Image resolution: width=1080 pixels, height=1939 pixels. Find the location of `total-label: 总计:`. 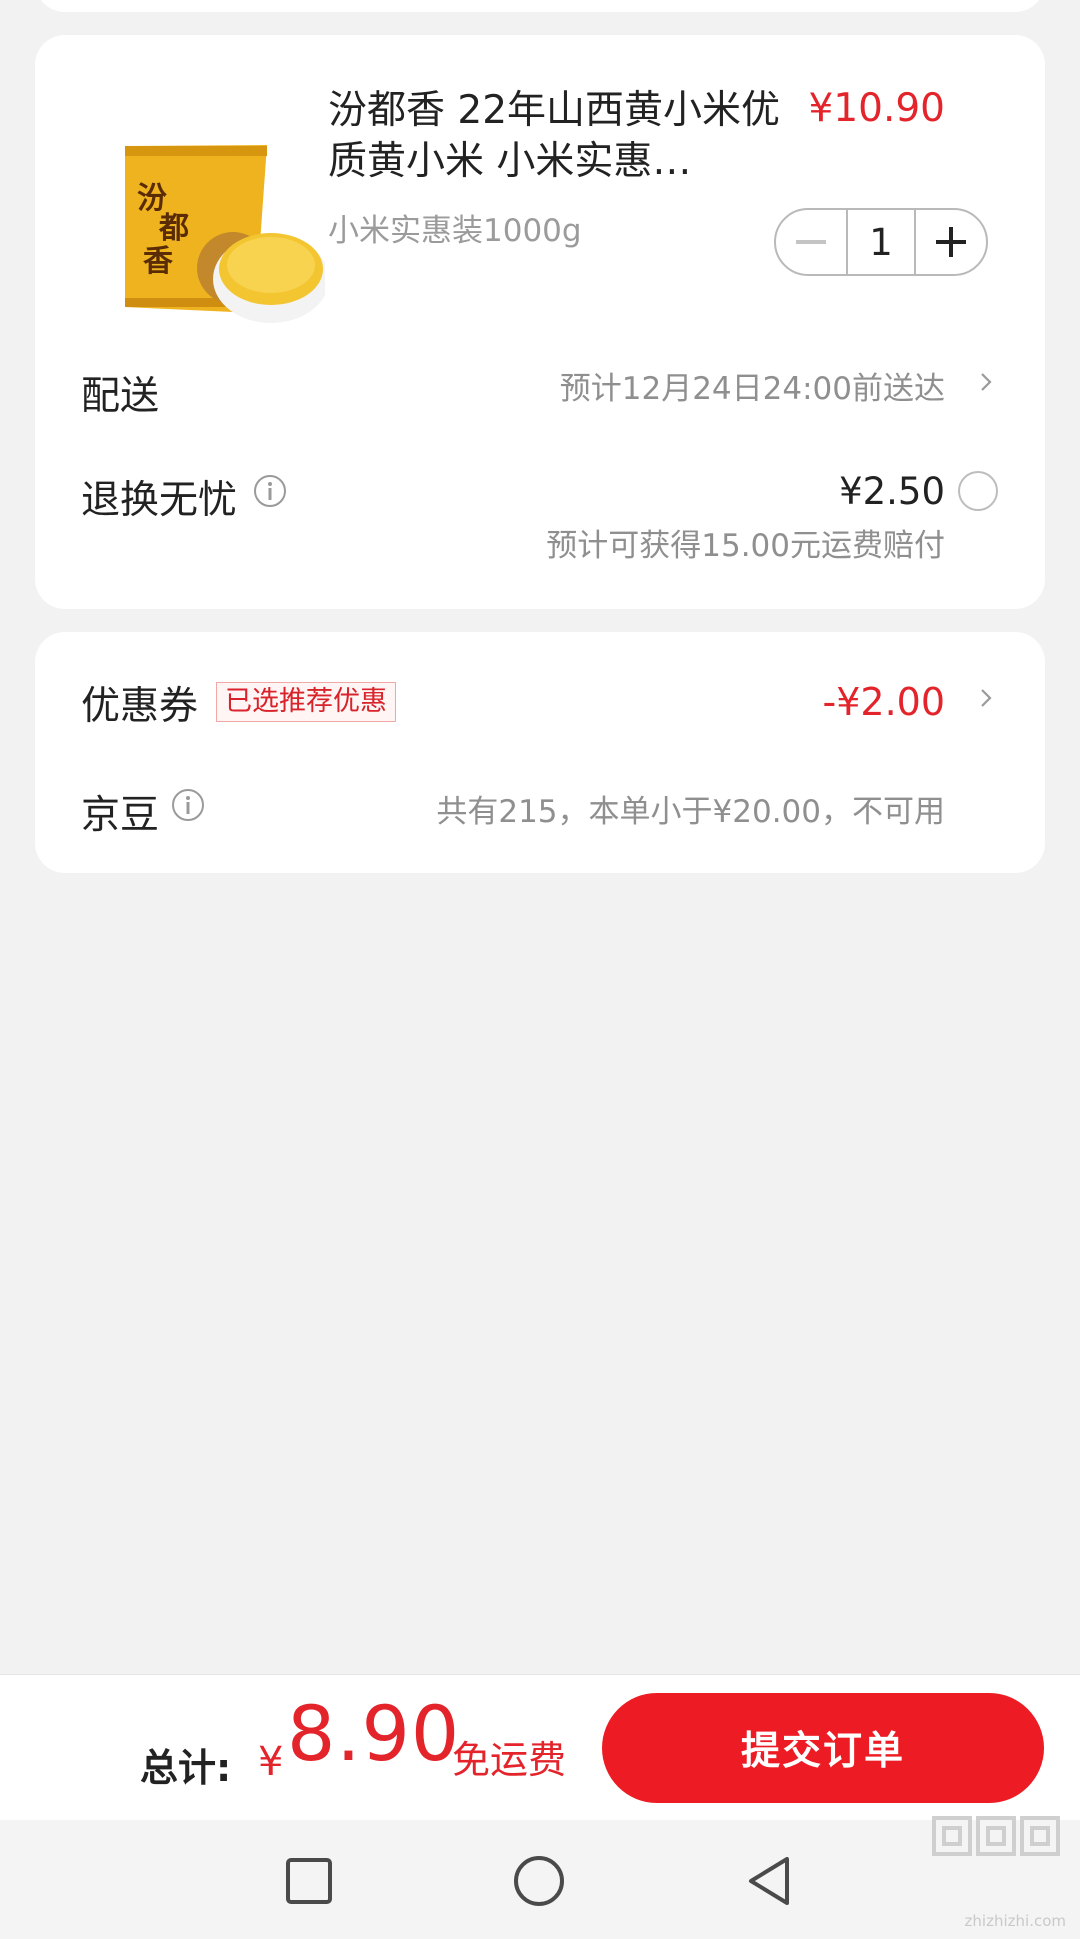

total-label: 总计: is located at coordinates (186, 1768).